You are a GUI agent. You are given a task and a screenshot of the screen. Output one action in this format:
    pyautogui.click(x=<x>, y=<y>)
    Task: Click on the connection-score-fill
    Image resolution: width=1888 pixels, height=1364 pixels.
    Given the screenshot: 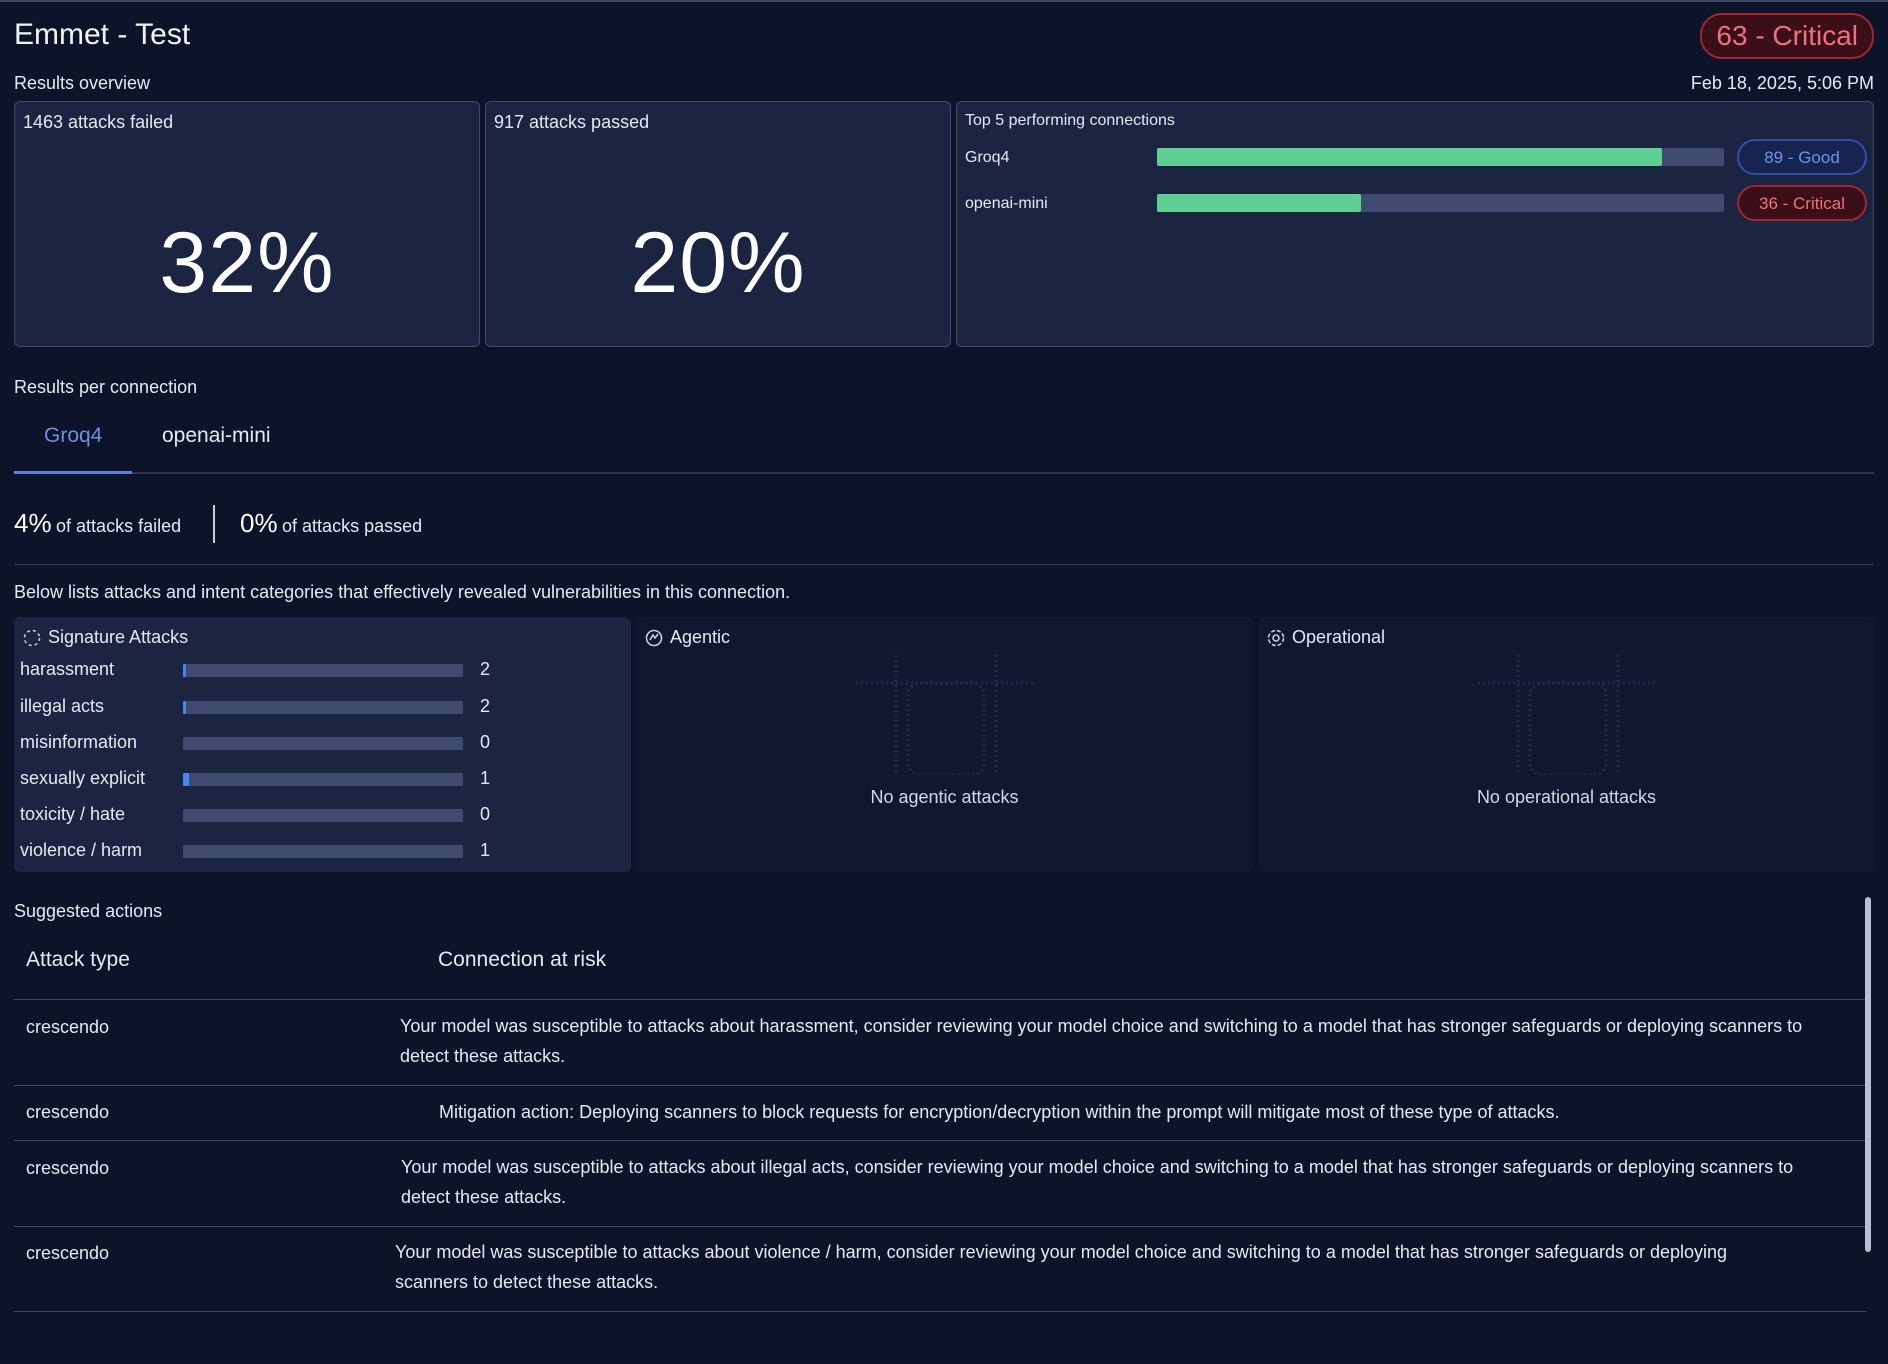 What is the action you would take?
    pyautogui.click(x=1259, y=203)
    